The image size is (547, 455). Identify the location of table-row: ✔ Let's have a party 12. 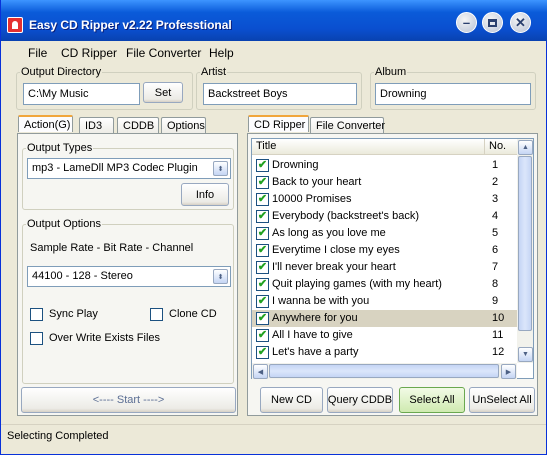
(384, 352).